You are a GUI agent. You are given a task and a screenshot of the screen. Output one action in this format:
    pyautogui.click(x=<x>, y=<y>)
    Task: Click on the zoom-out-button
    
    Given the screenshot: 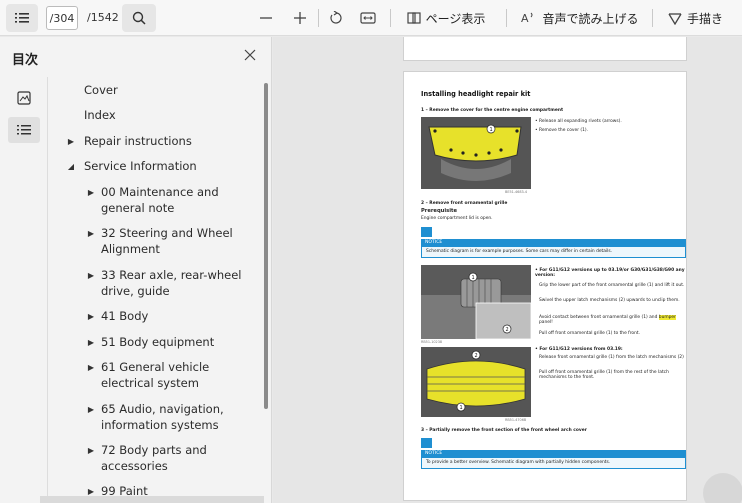 What is the action you would take?
    pyautogui.click(x=266, y=18)
    